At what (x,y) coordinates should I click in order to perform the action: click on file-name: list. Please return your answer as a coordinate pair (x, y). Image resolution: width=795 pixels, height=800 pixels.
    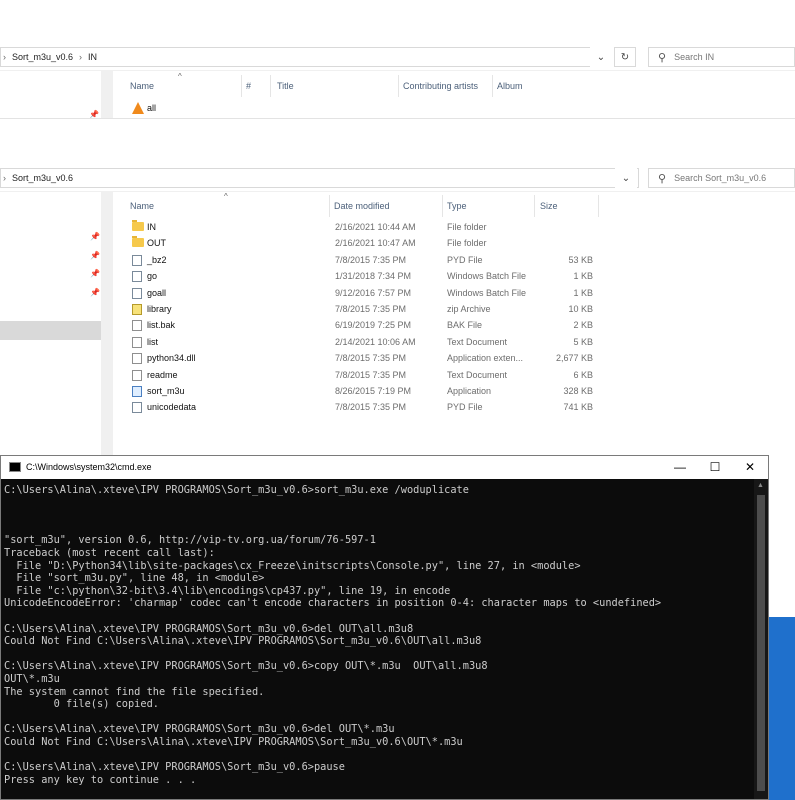
    Looking at the image, I should click on (152, 341).